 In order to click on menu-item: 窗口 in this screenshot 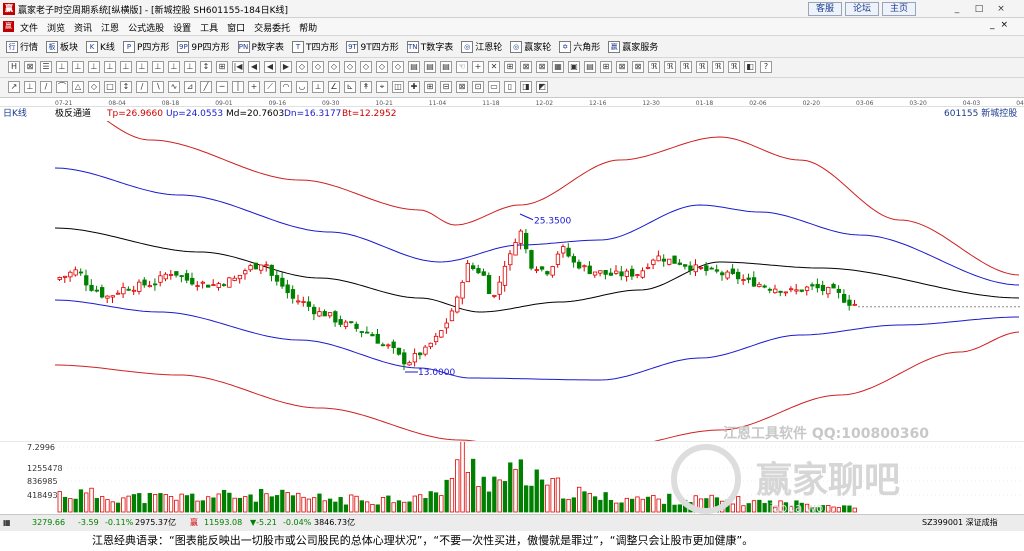, I will do `click(236, 27)`.